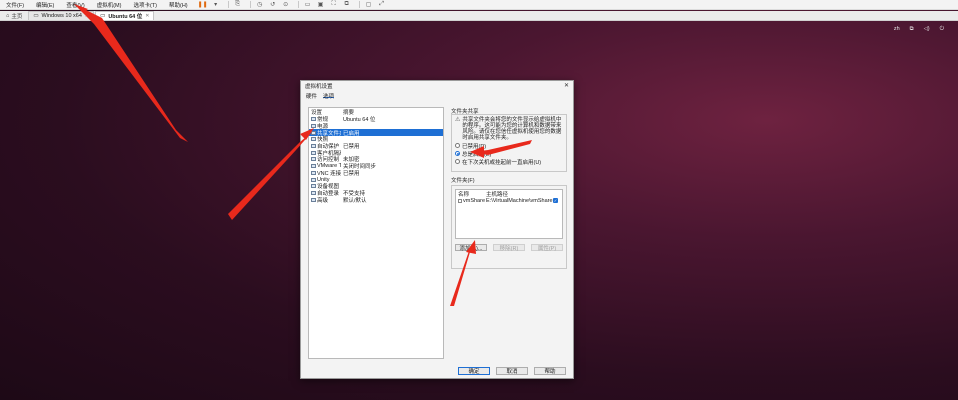  Describe the element at coordinates (8, 15) in the screenshot. I see `home-icon: ⌂` at that location.